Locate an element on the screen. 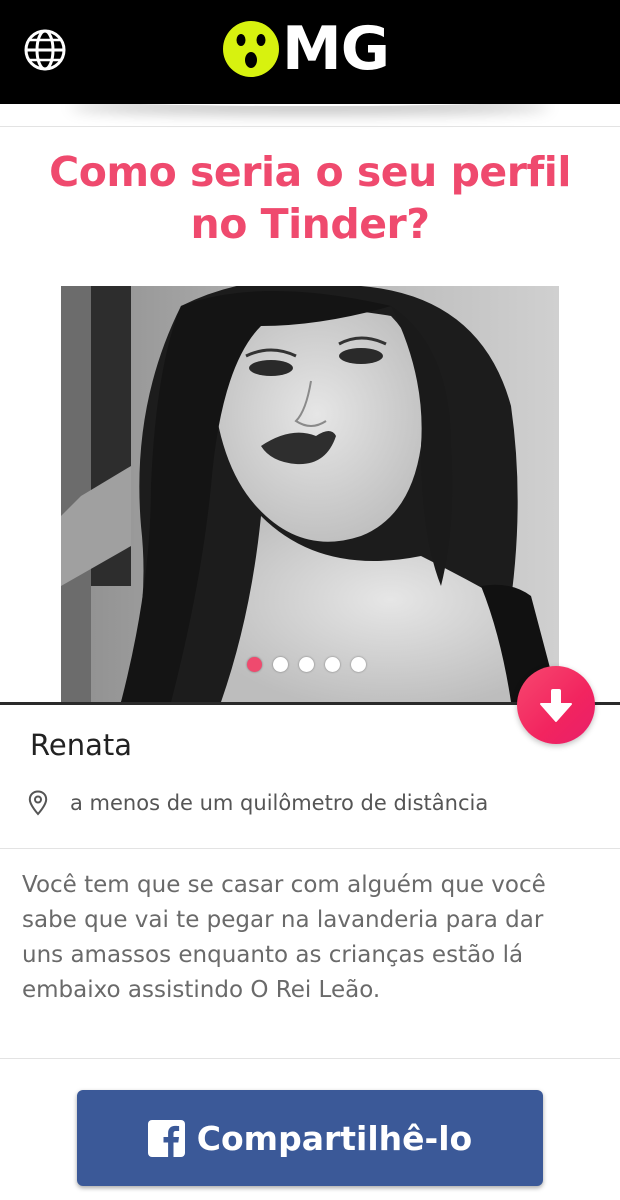 Image resolution: width=620 pixels, height=1200 pixels. omg-logo: MG is located at coordinates (306, 49).